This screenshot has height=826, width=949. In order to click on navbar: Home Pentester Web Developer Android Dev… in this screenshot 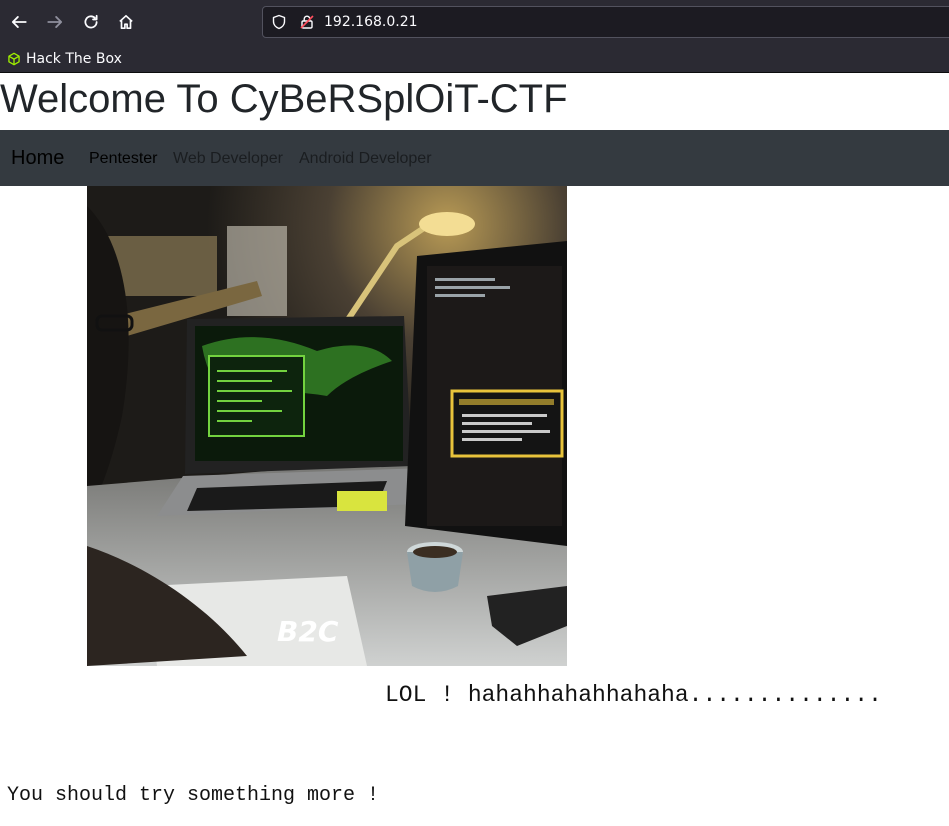, I will do `click(474, 158)`.